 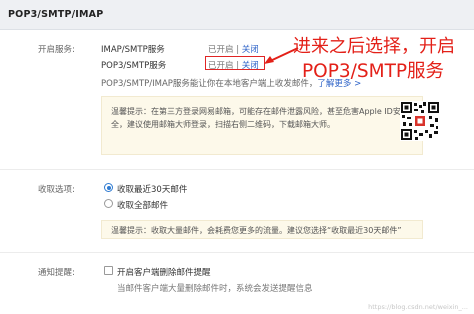 What do you see at coordinates (164, 273) in the screenshot?
I see `delete-alert-label: 开启客户端删除邮件提醒` at bounding box center [164, 273].